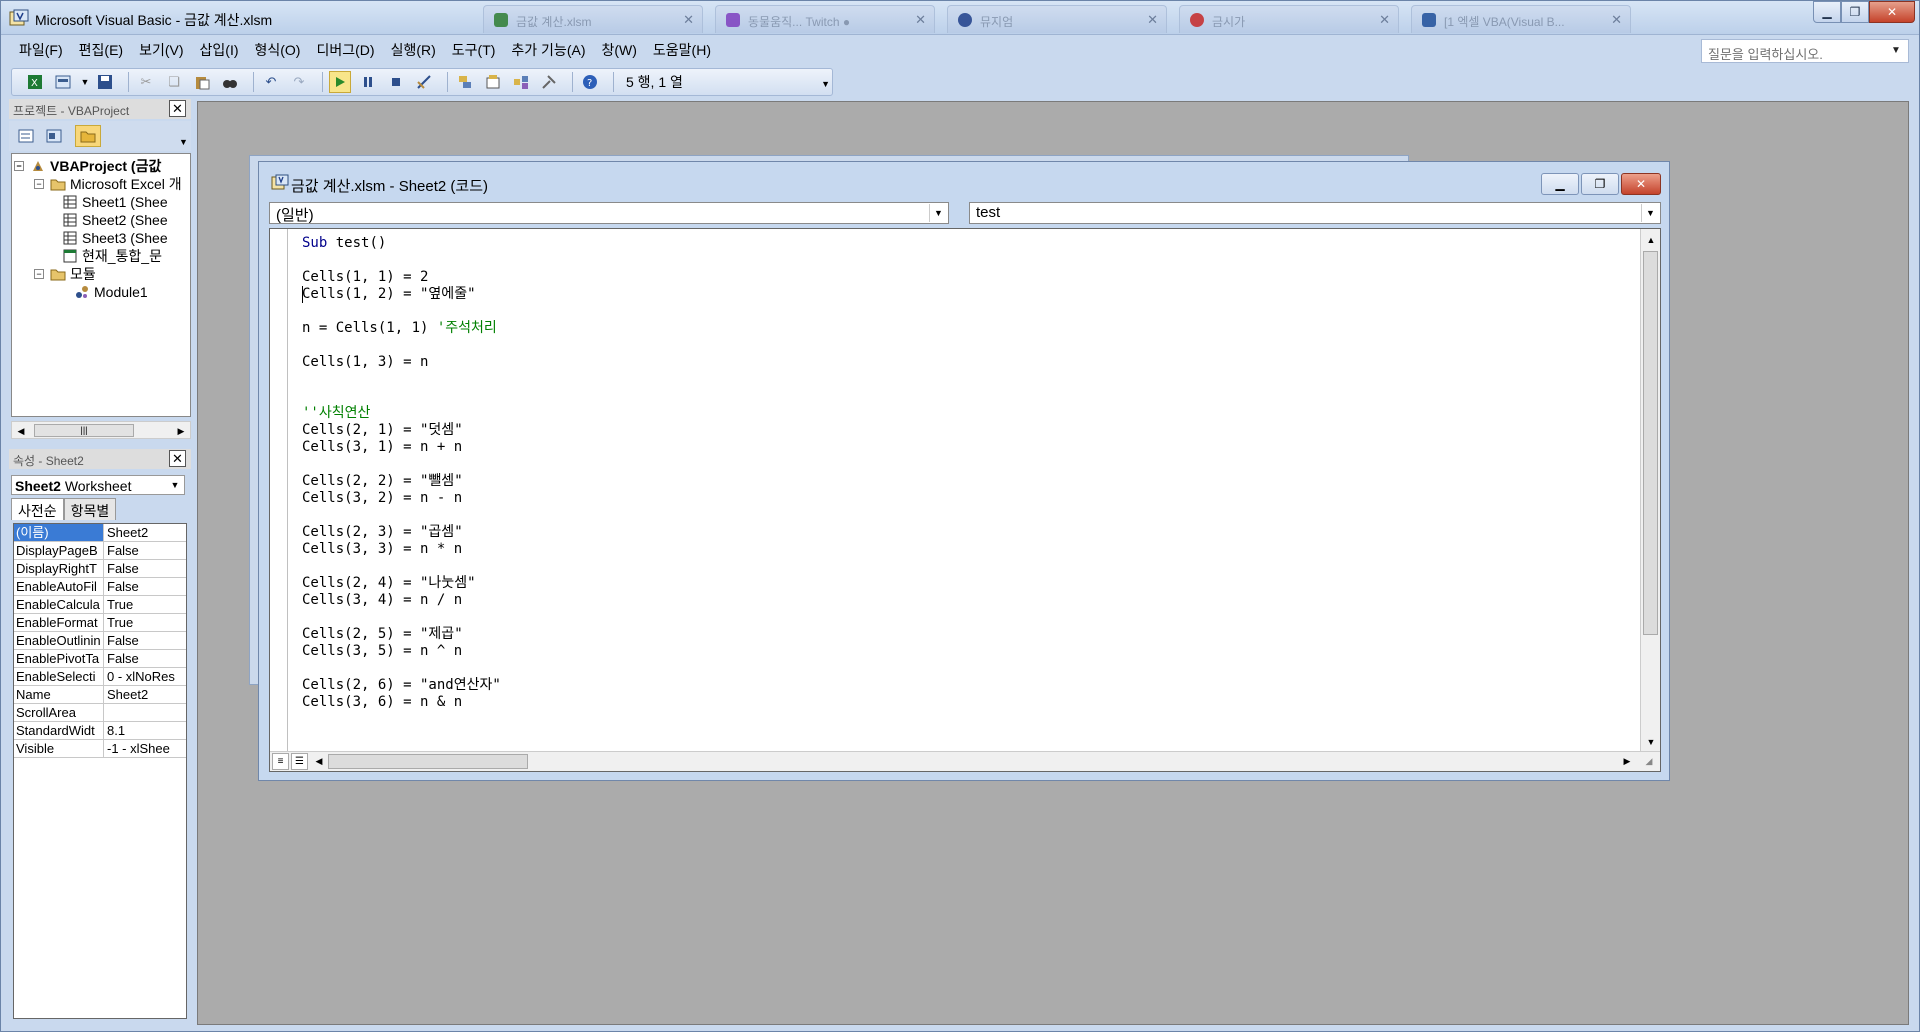 This screenshot has height=1032, width=1920. I want to click on property-row: StandardWidt 8.1, so click(100, 731).